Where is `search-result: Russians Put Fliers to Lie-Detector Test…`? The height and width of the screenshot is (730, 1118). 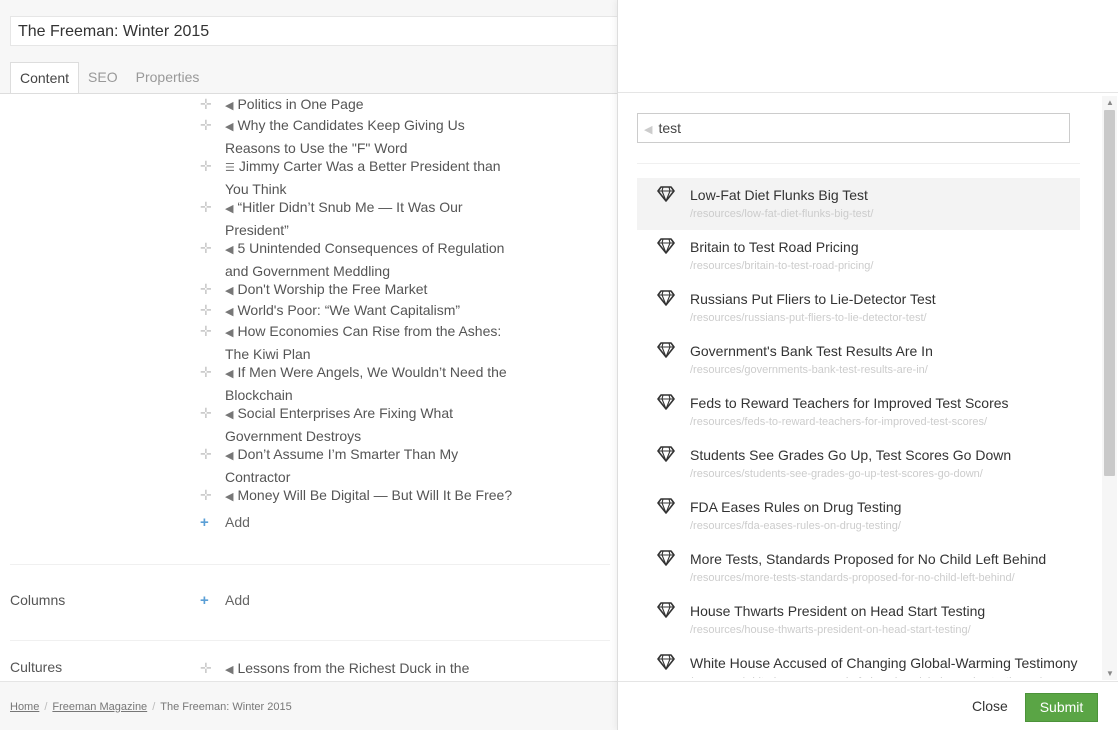
search-result: Russians Put Fliers to Lie-Detector Test… is located at coordinates (858, 308).